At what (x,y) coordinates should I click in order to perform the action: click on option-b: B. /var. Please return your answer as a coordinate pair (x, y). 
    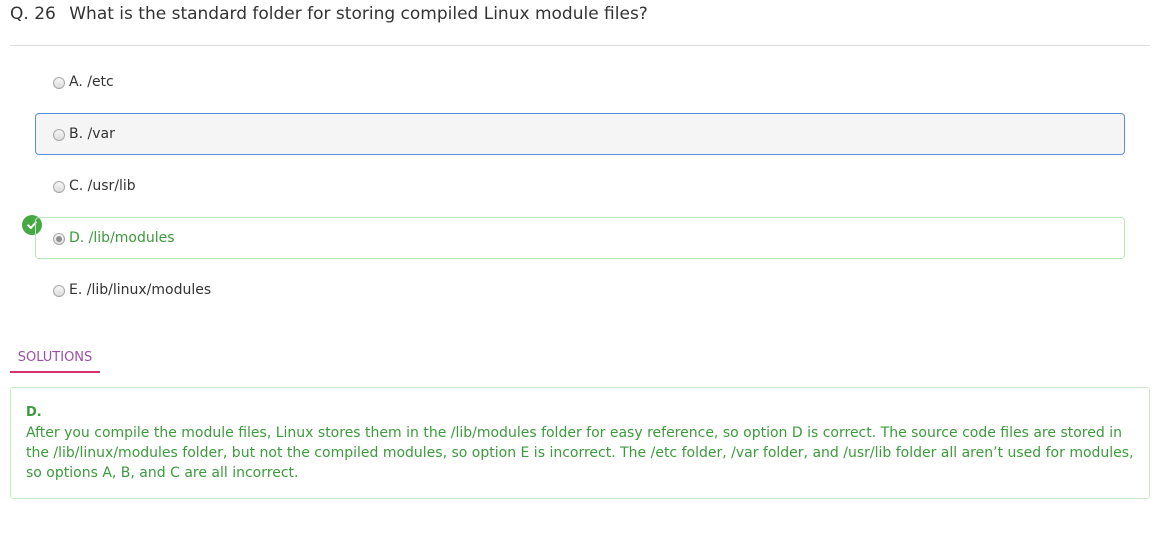
    Looking at the image, I should click on (580, 134).